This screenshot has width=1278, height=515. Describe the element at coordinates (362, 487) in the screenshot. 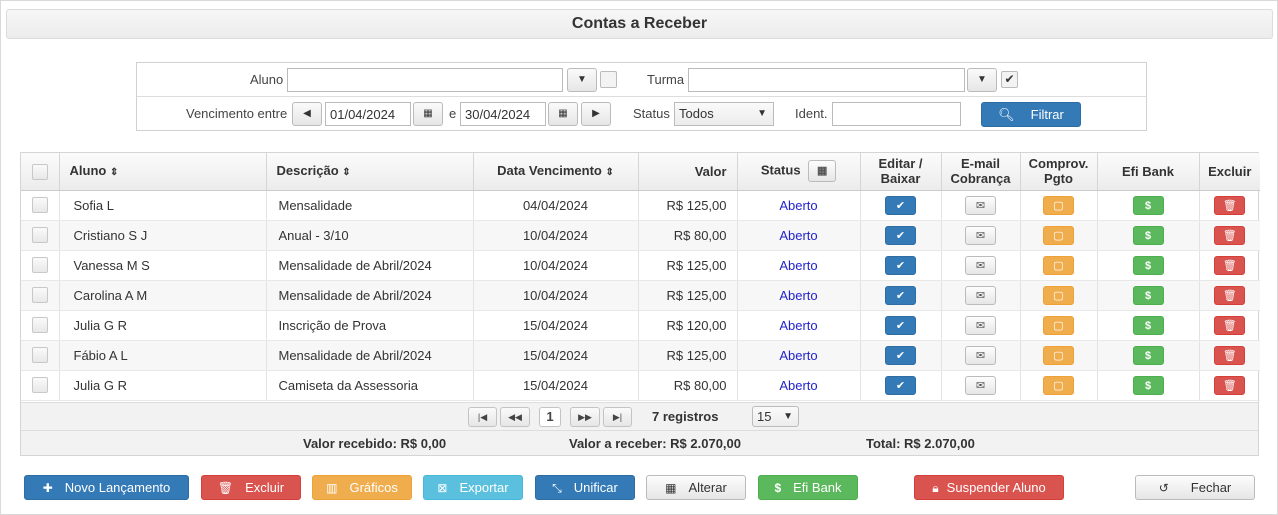

I see `graficos-button: ▥ Gráficos` at that location.